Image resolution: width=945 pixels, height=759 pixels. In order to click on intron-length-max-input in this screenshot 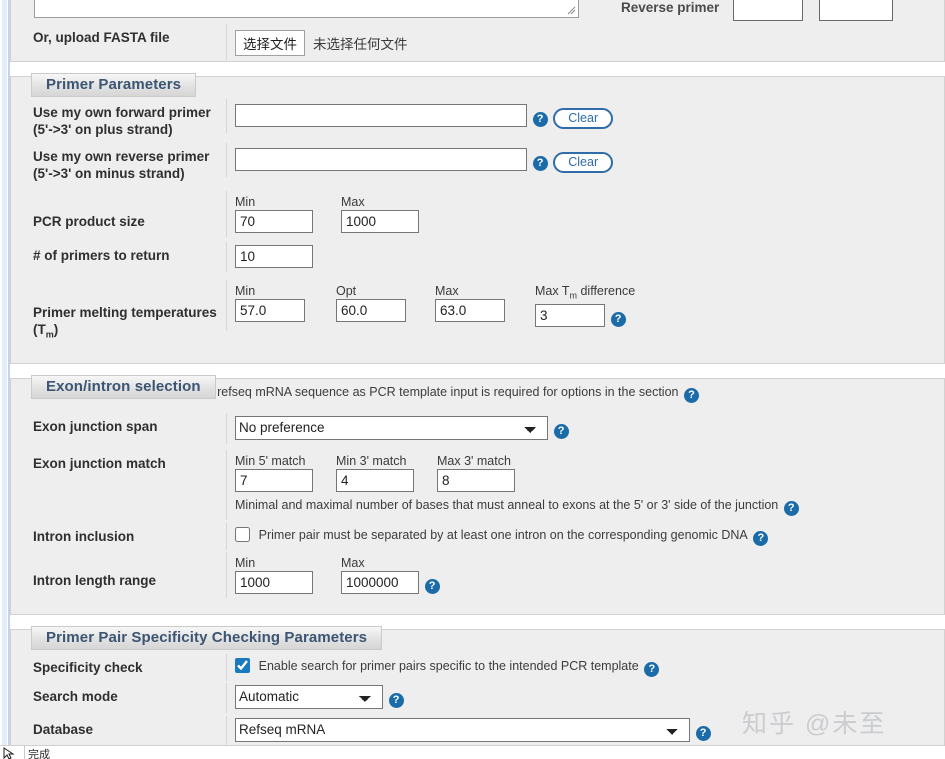, I will do `click(380, 582)`.